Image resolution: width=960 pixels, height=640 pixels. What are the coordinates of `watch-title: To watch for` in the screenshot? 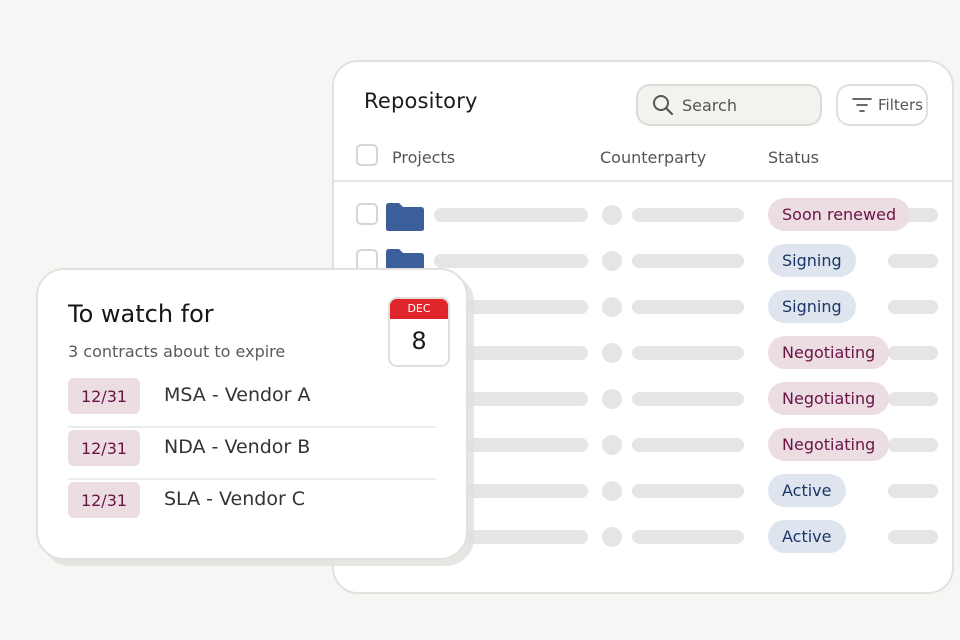 It's located at (141, 314).